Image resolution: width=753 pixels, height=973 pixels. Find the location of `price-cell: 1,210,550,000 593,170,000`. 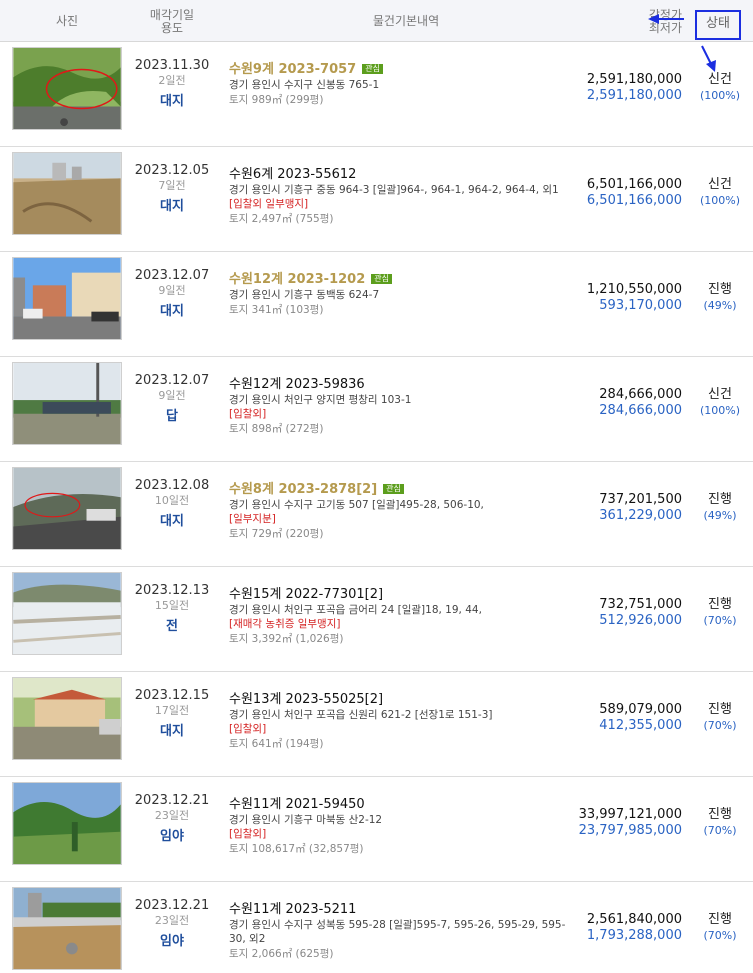

price-cell: 1,210,550,000 593,170,000 is located at coordinates (621, 298).